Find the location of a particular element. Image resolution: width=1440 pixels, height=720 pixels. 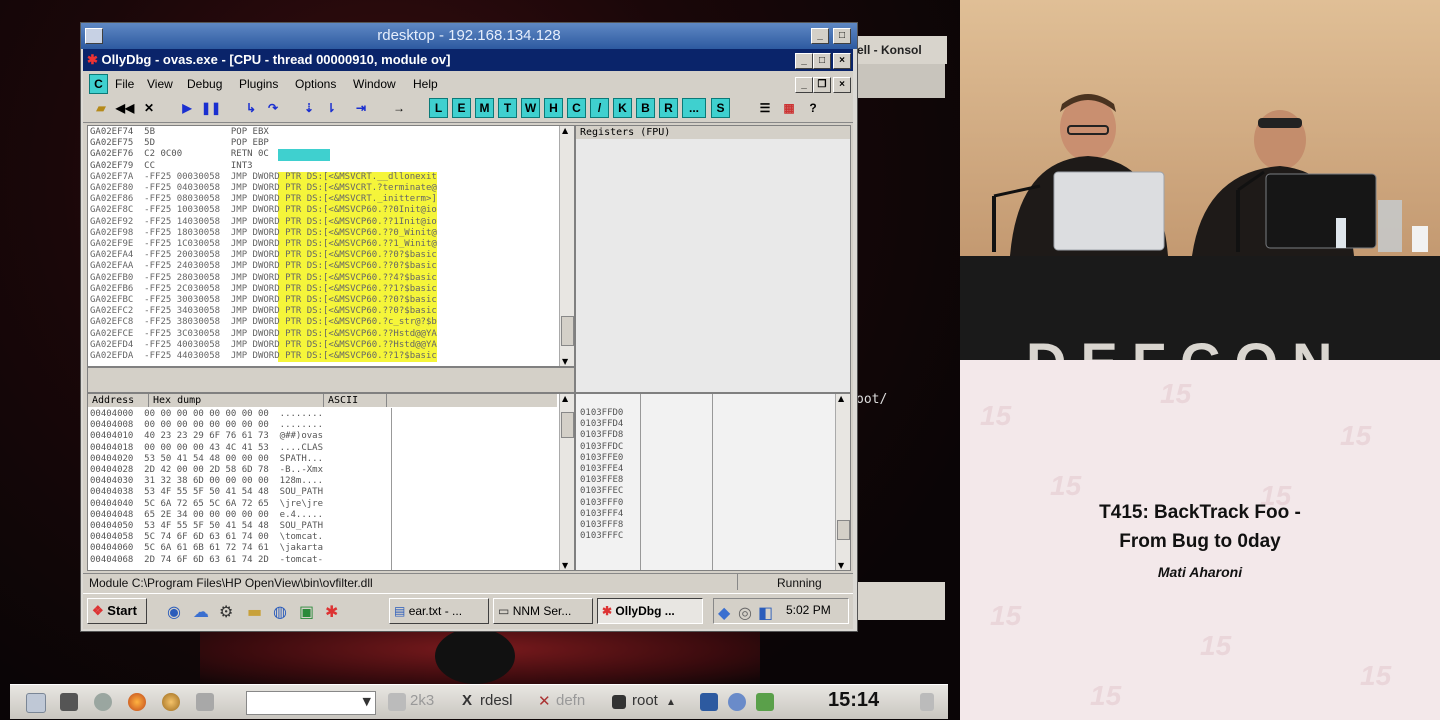

olly-minimize-button: _ is located at coordinates (804, 61).